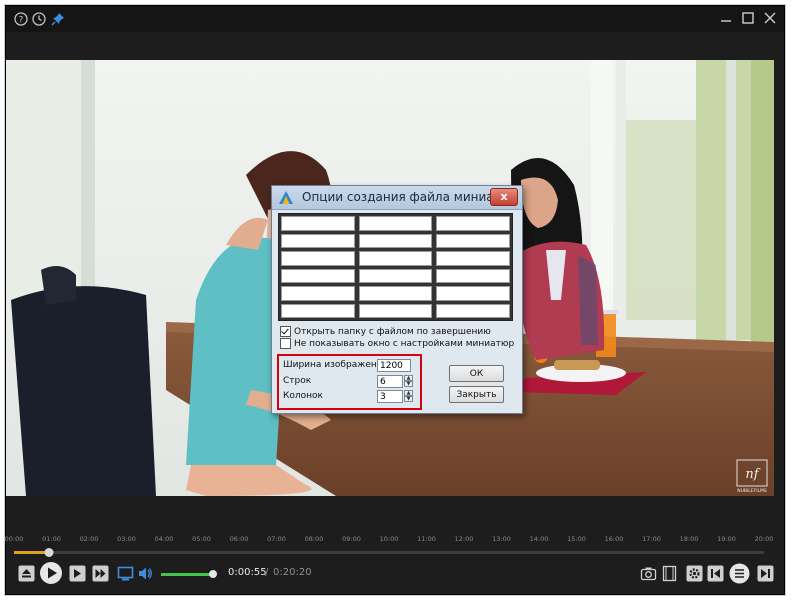 The height and width of the screenshot is (600, 792). I want to click on timeline-tick-label: 16:00, so click(614, 539).